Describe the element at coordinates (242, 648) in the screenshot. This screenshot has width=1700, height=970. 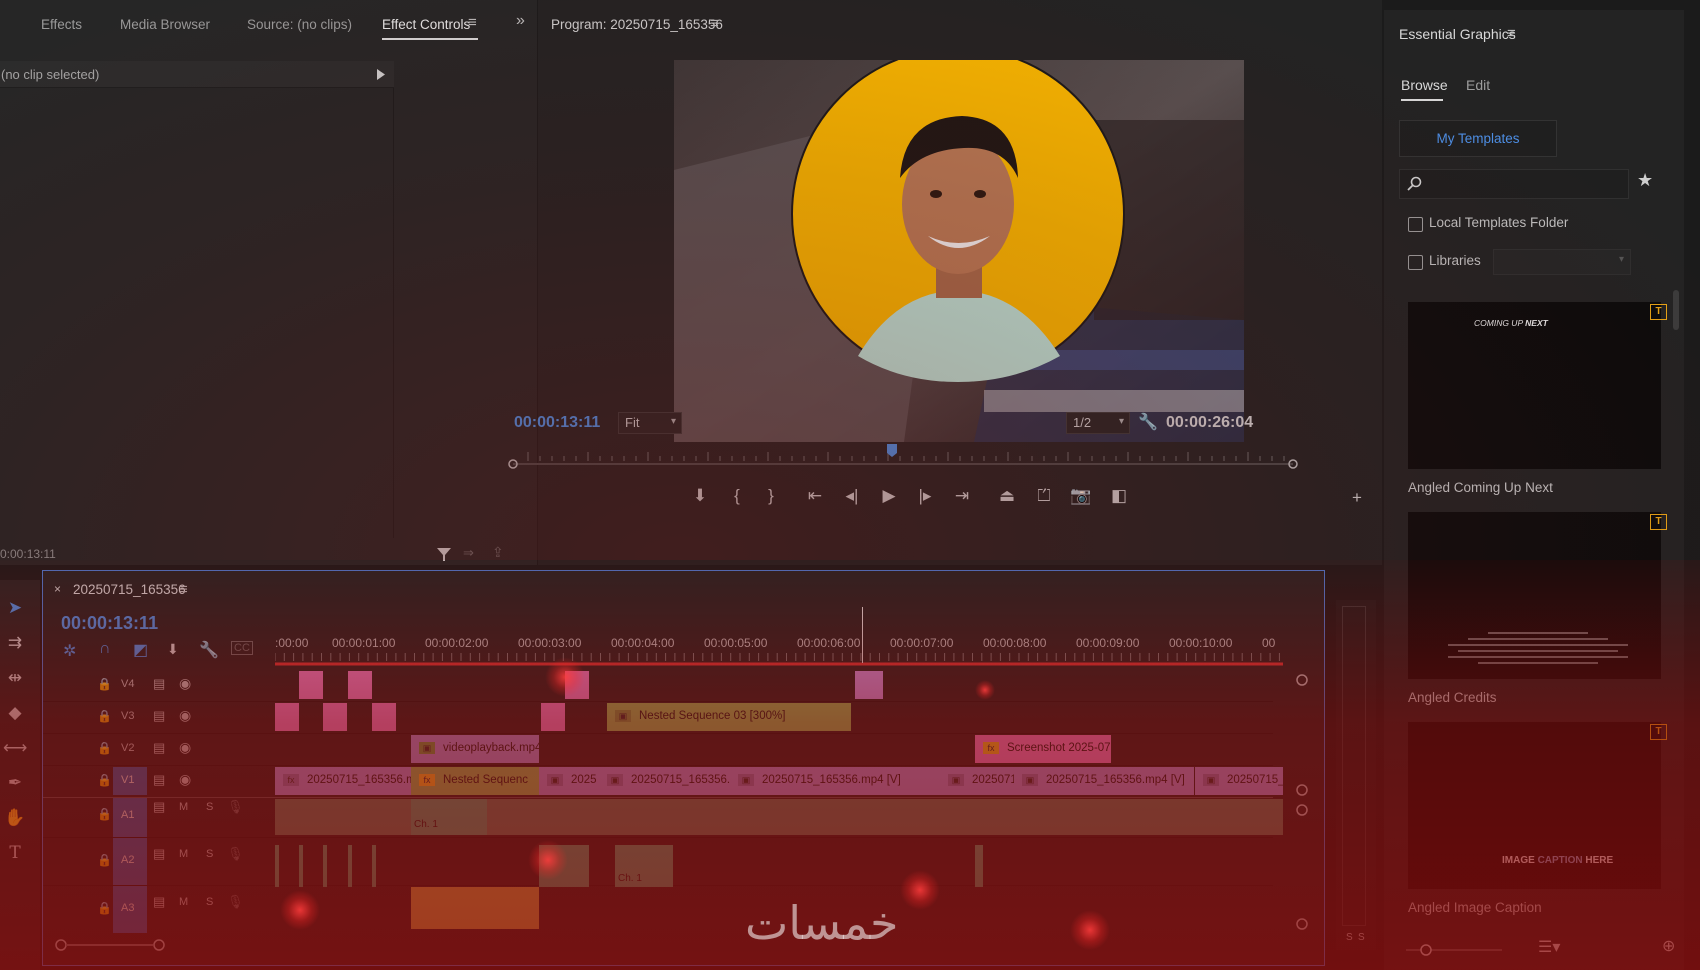
I see `captions-icon: CC` at that location.